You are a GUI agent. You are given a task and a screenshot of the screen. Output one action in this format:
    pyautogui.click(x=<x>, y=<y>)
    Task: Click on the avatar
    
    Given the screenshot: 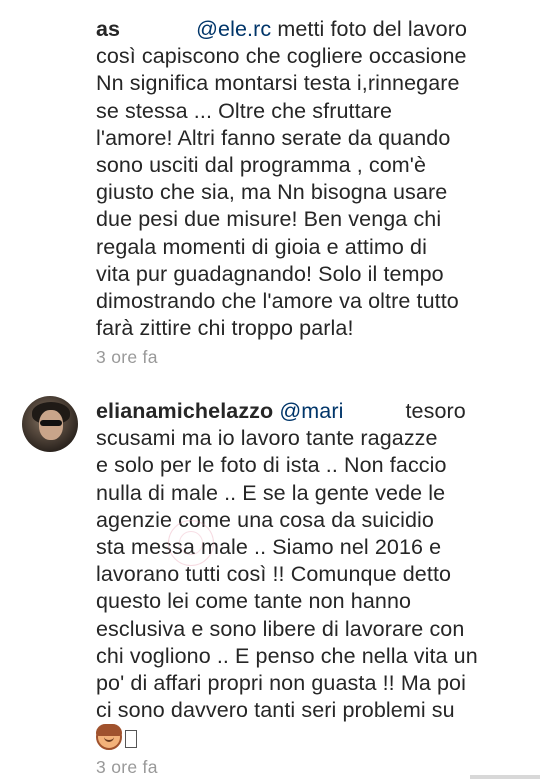 What is the action you would take?
    pyautogui.click(x=50, y=424)
    